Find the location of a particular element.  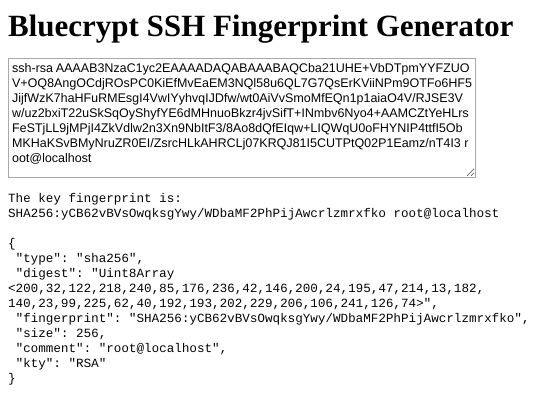

result-label: The key fingerprint is: is located at coordinates (95, 199).